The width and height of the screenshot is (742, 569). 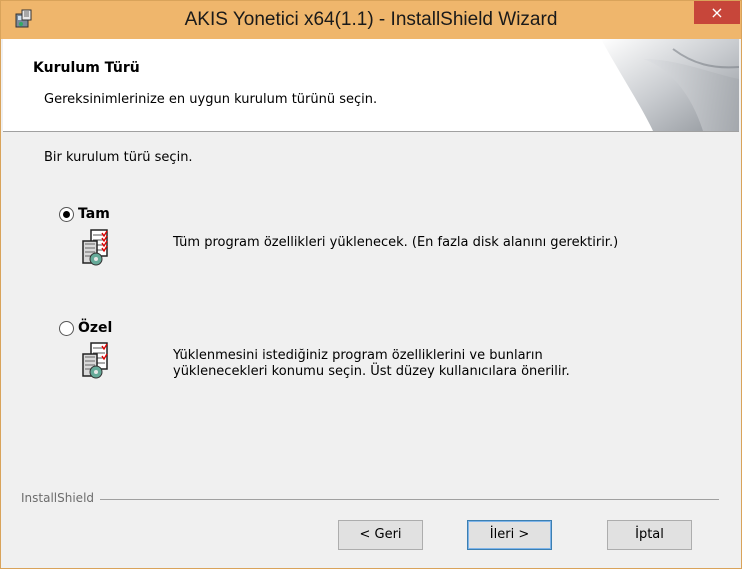 I want to click on radio-button-full, so click(x=66, y=214).